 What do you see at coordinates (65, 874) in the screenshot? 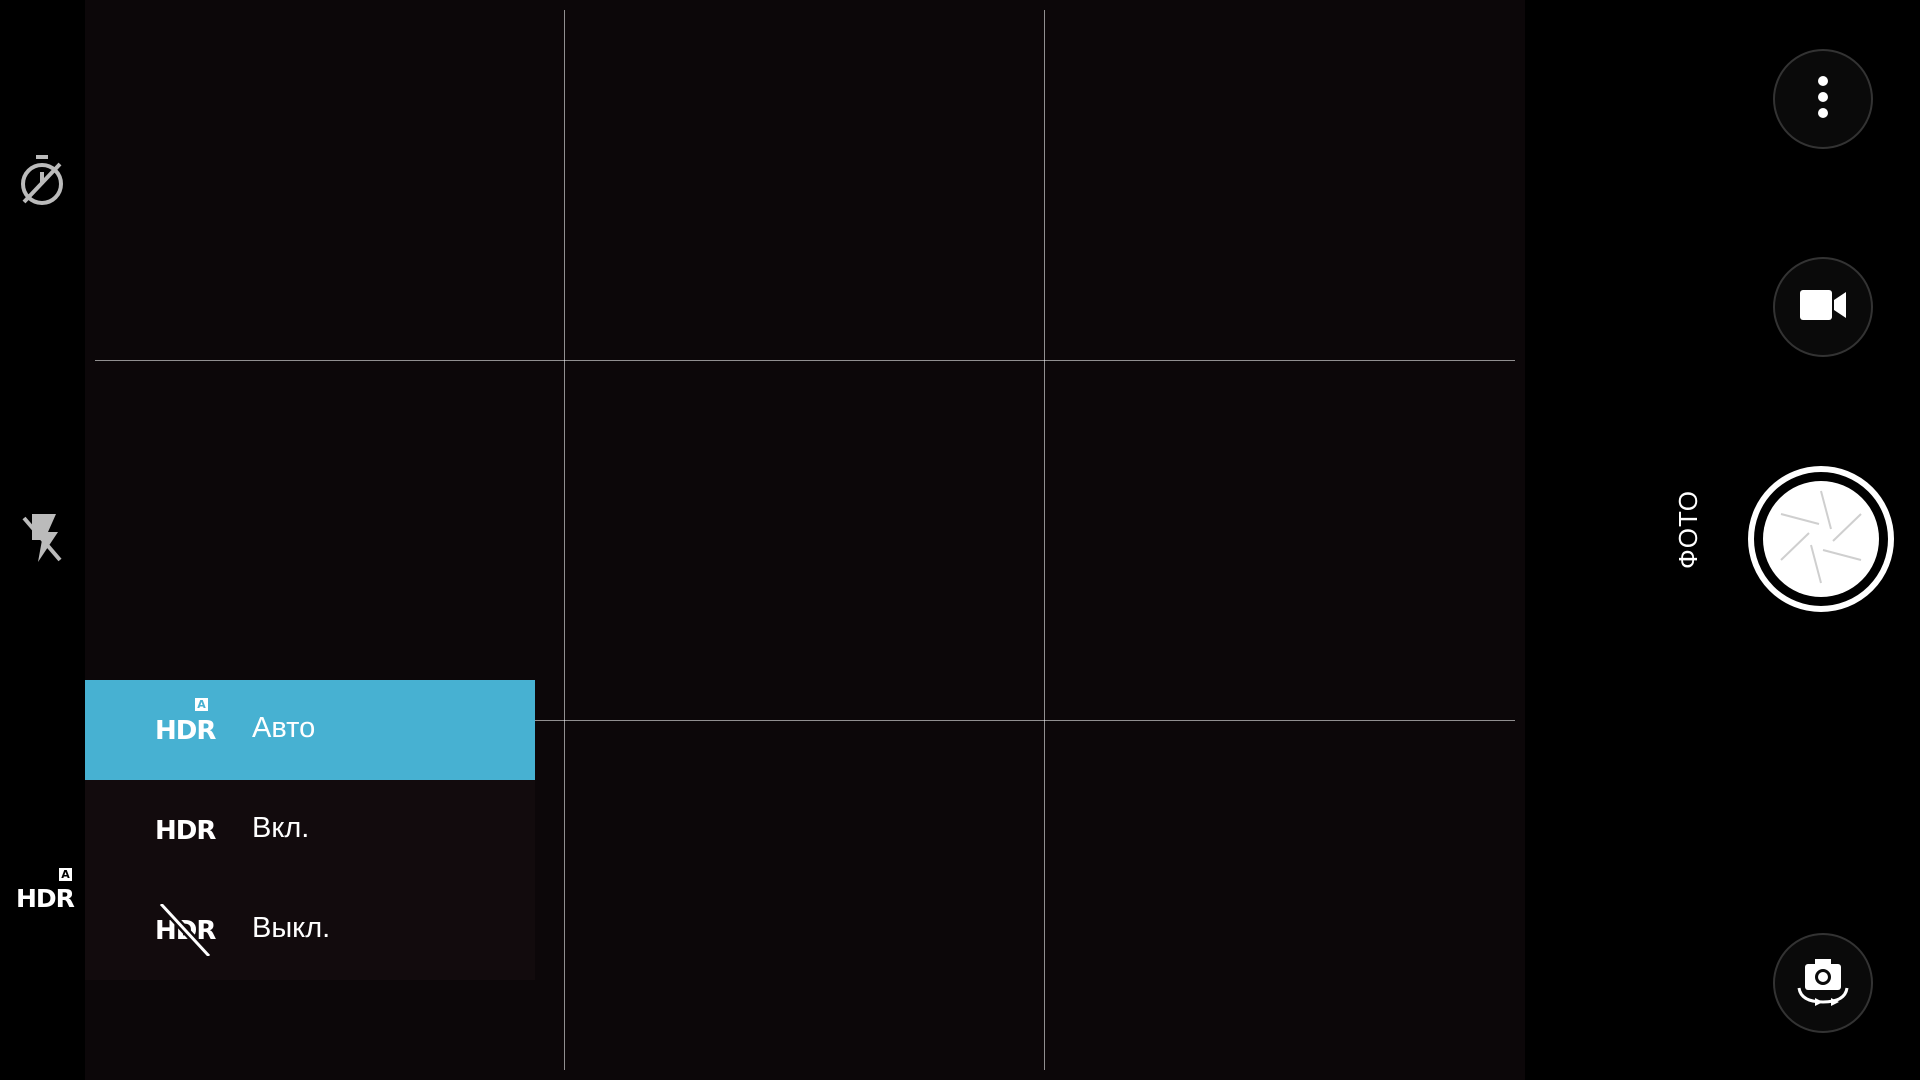
I see `hdr-auto-badge: A` at bounding box center [65, 874].